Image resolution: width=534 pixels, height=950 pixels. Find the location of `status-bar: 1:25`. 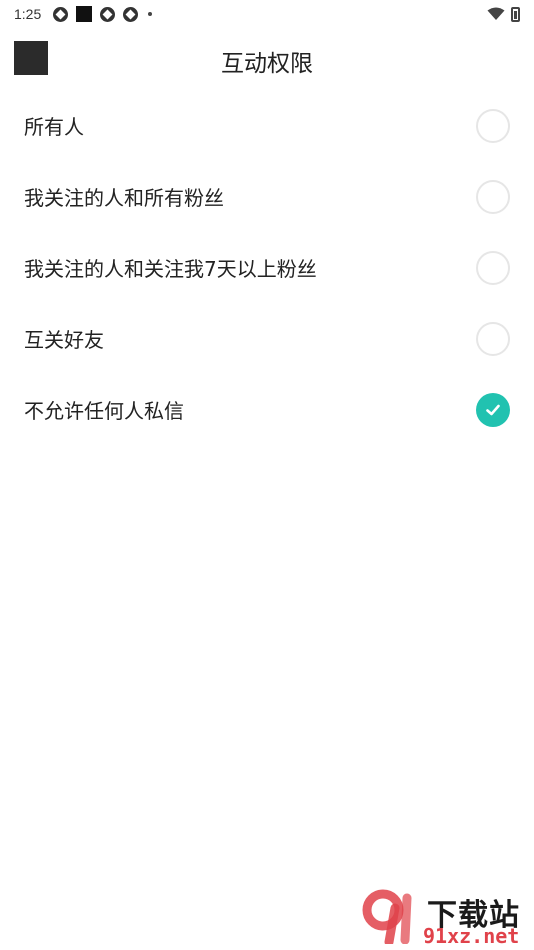

status-bar: 1:25 is located at coordinates (267, 14).